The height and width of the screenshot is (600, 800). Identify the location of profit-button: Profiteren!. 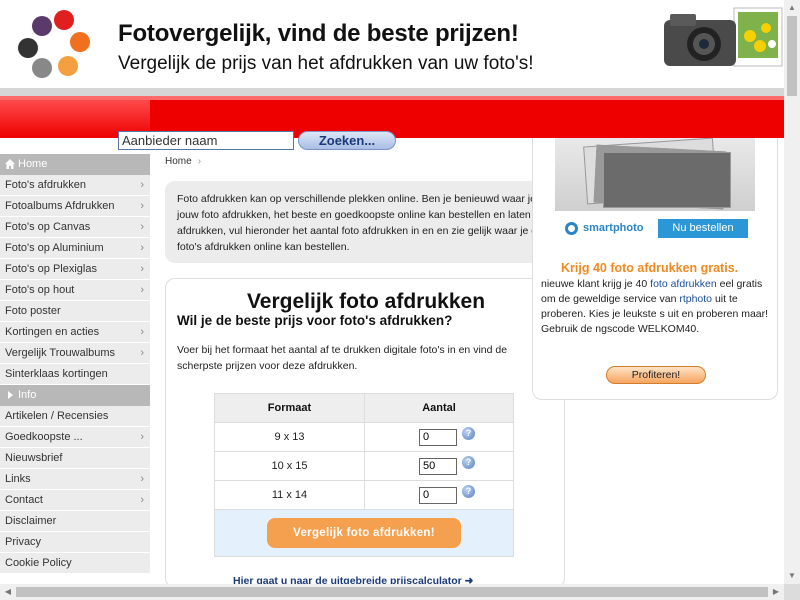
(656, 375).